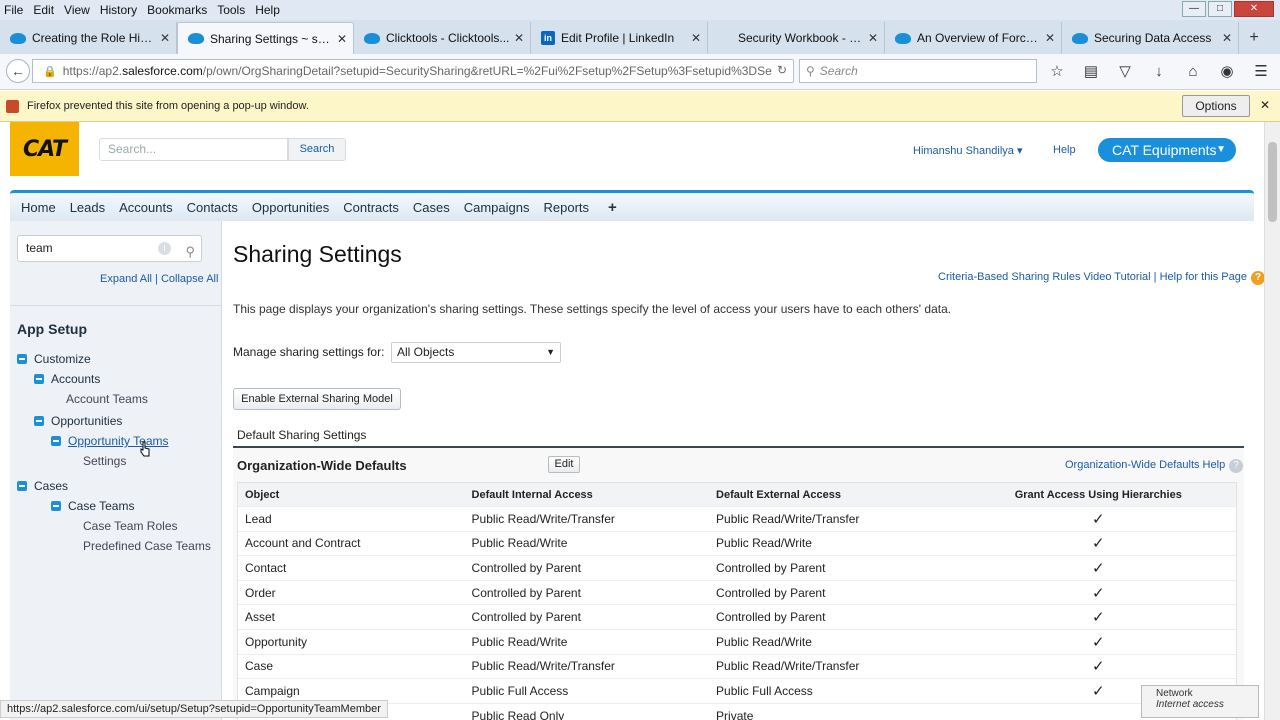  What do you see at coordinates (232, 10) in the screenshot?
I see `menu-tools: Tools` at bounding box center [232, 10].